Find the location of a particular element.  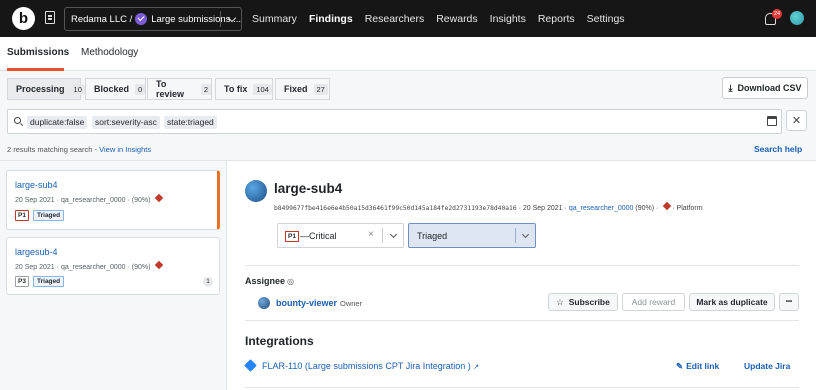

filter-tab-count: 0 is located at coordinates (140, 89).